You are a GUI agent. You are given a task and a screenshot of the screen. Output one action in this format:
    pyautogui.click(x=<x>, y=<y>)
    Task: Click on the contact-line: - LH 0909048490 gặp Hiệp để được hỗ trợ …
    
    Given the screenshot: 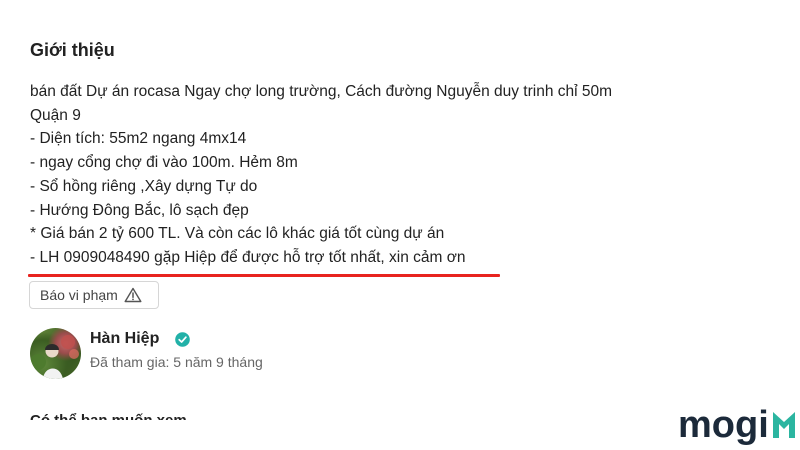 What is the action you would take?
    pyautogui.click(x=248, y=257)
    